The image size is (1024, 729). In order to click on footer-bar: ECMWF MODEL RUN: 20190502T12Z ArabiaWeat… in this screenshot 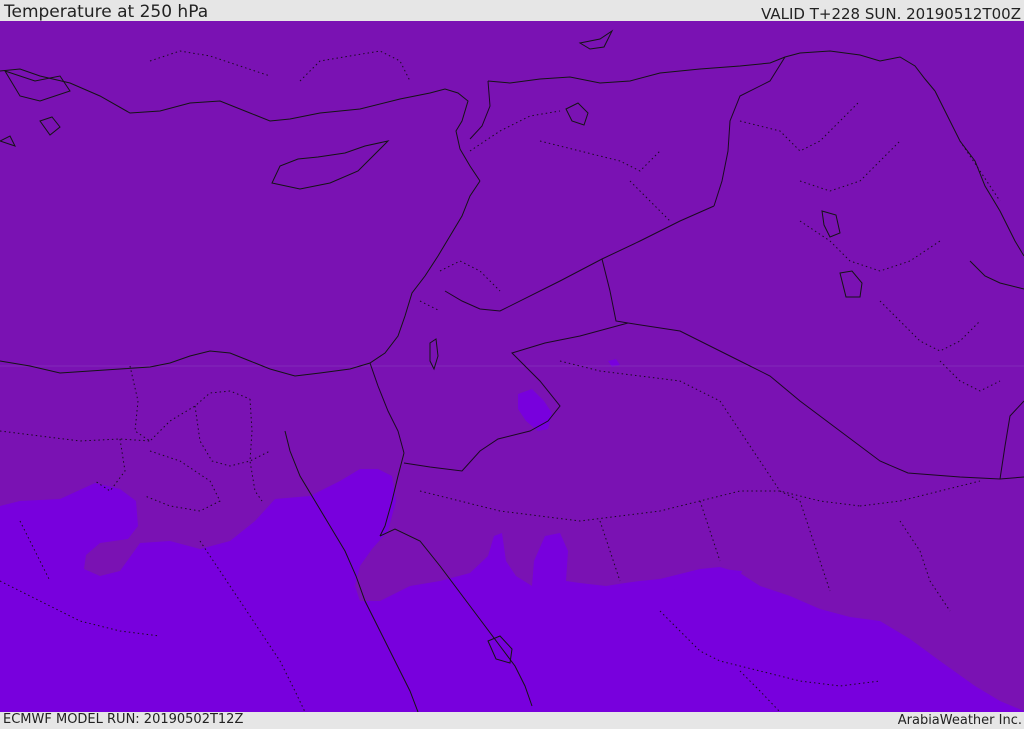, I will do `click(512, 720)`.